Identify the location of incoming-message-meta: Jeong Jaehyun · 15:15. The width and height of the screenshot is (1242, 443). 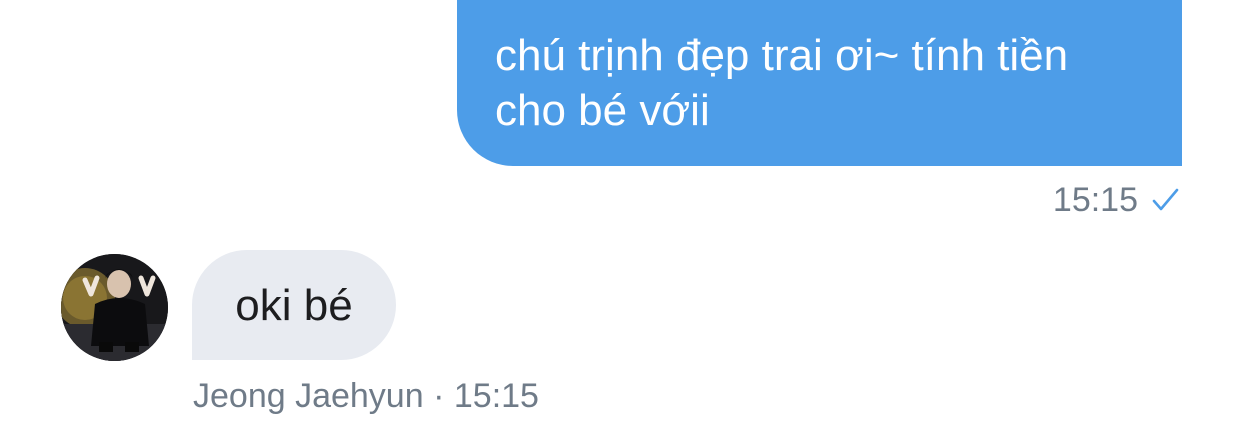
(366, 396).